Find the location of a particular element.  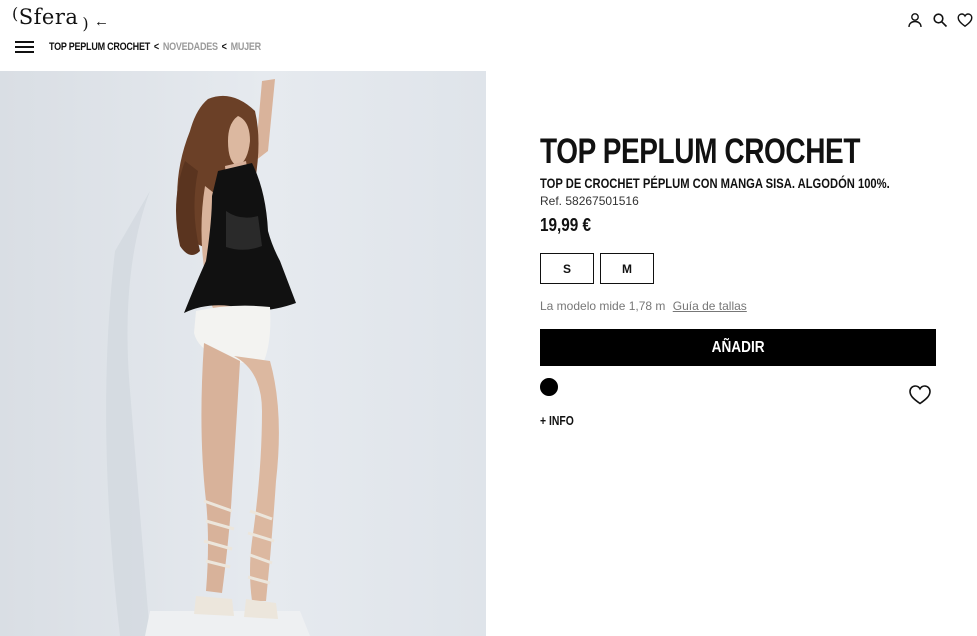

logo-text: Sfera is located at coordinates (48, 17).